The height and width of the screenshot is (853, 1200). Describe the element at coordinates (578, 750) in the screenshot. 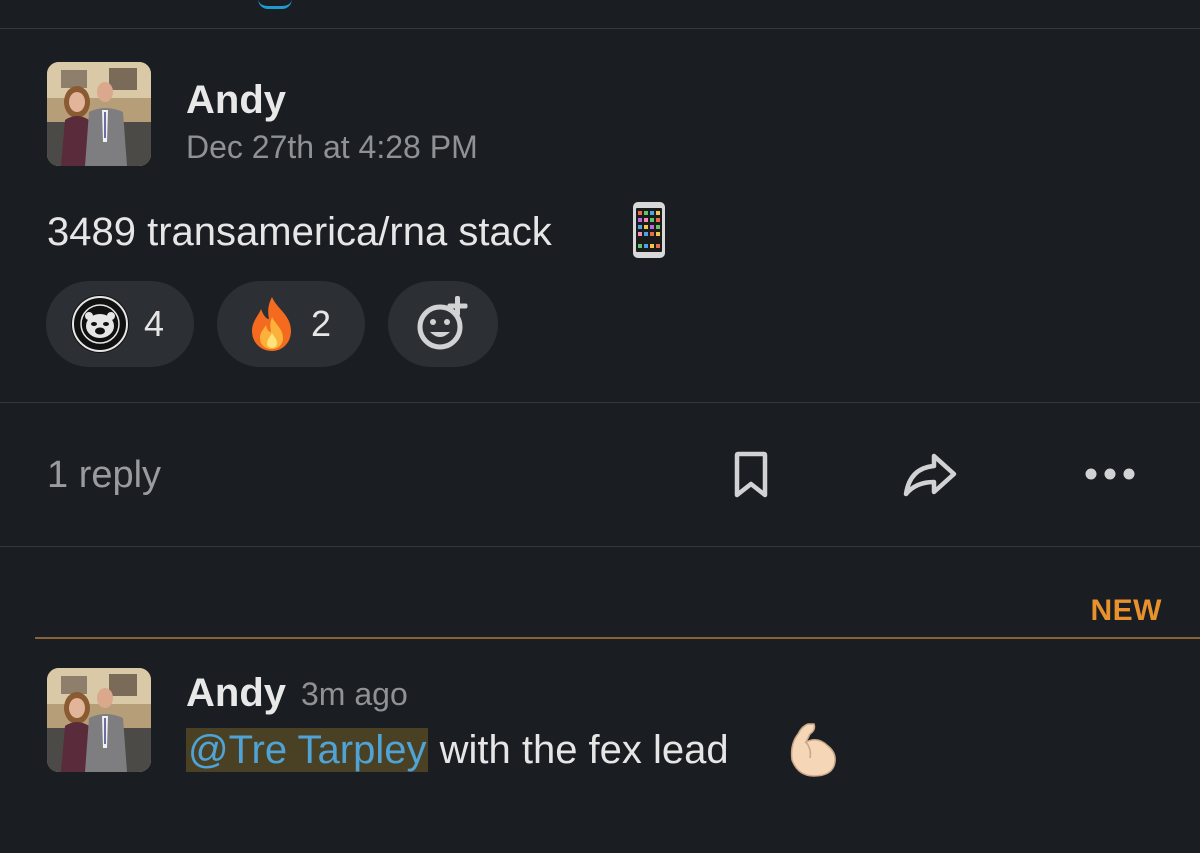

I see `reply-text: with the fex lead` at that location.